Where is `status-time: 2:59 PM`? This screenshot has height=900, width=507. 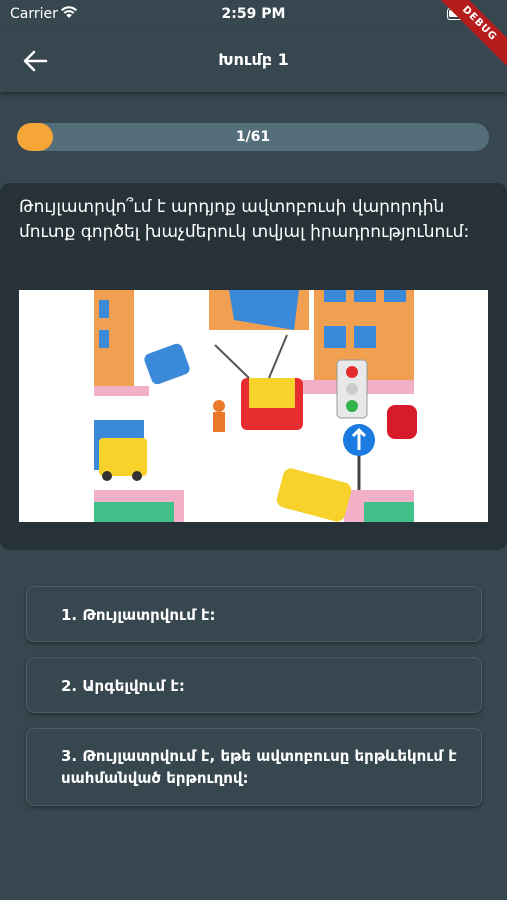 status-time: 2:59 PM is located at coordinates (253, 14).